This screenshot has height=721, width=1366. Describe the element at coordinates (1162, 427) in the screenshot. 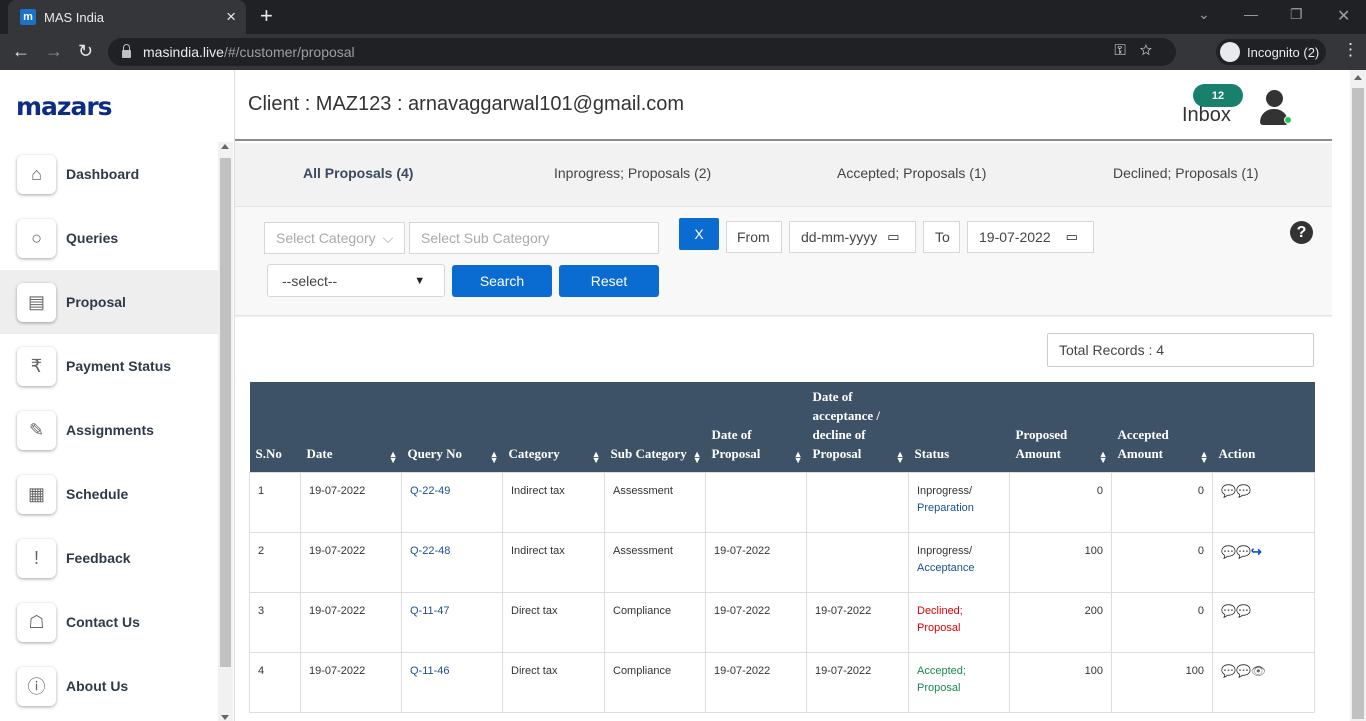

I see `column-header: Accepted Amount ▲ ▼` at that location.